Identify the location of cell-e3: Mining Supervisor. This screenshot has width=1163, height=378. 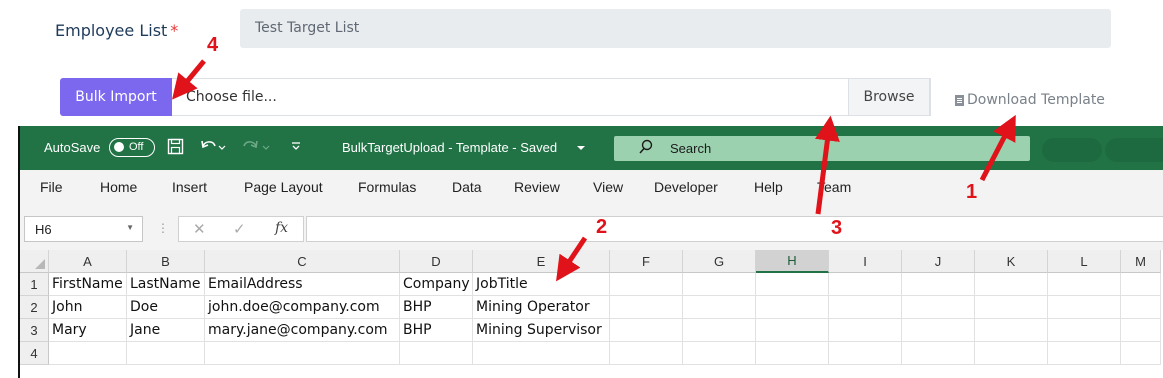
(541, 330).